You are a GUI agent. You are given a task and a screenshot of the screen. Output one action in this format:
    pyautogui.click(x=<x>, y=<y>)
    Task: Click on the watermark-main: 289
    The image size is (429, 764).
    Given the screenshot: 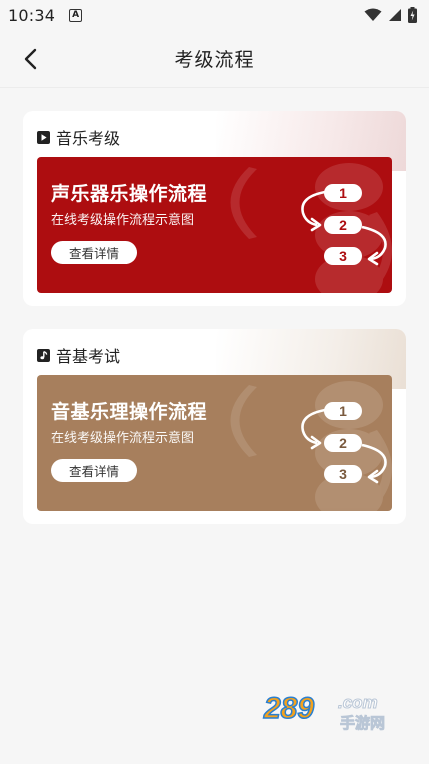 What is the action you would take?
    pyautogui.click(x=288, y=708)
    